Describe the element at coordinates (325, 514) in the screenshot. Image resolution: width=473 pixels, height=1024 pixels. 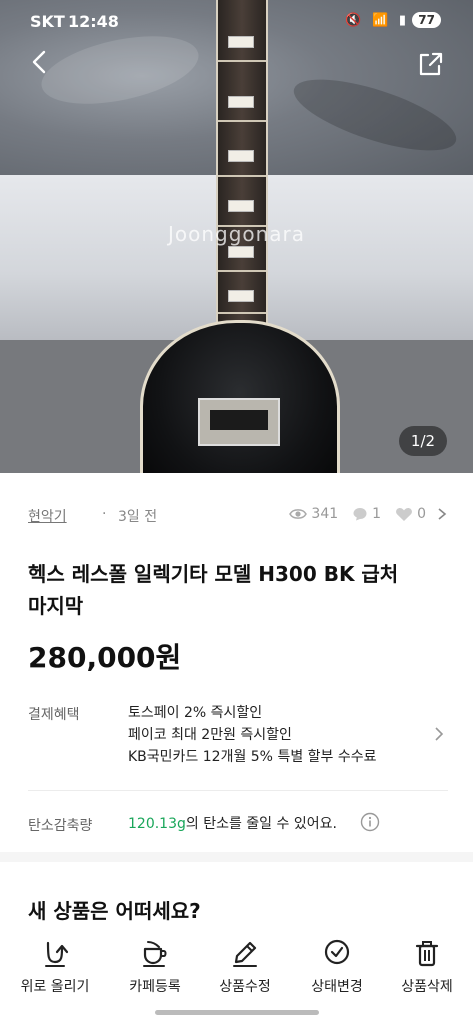
I see `view-count: 341` at that location.